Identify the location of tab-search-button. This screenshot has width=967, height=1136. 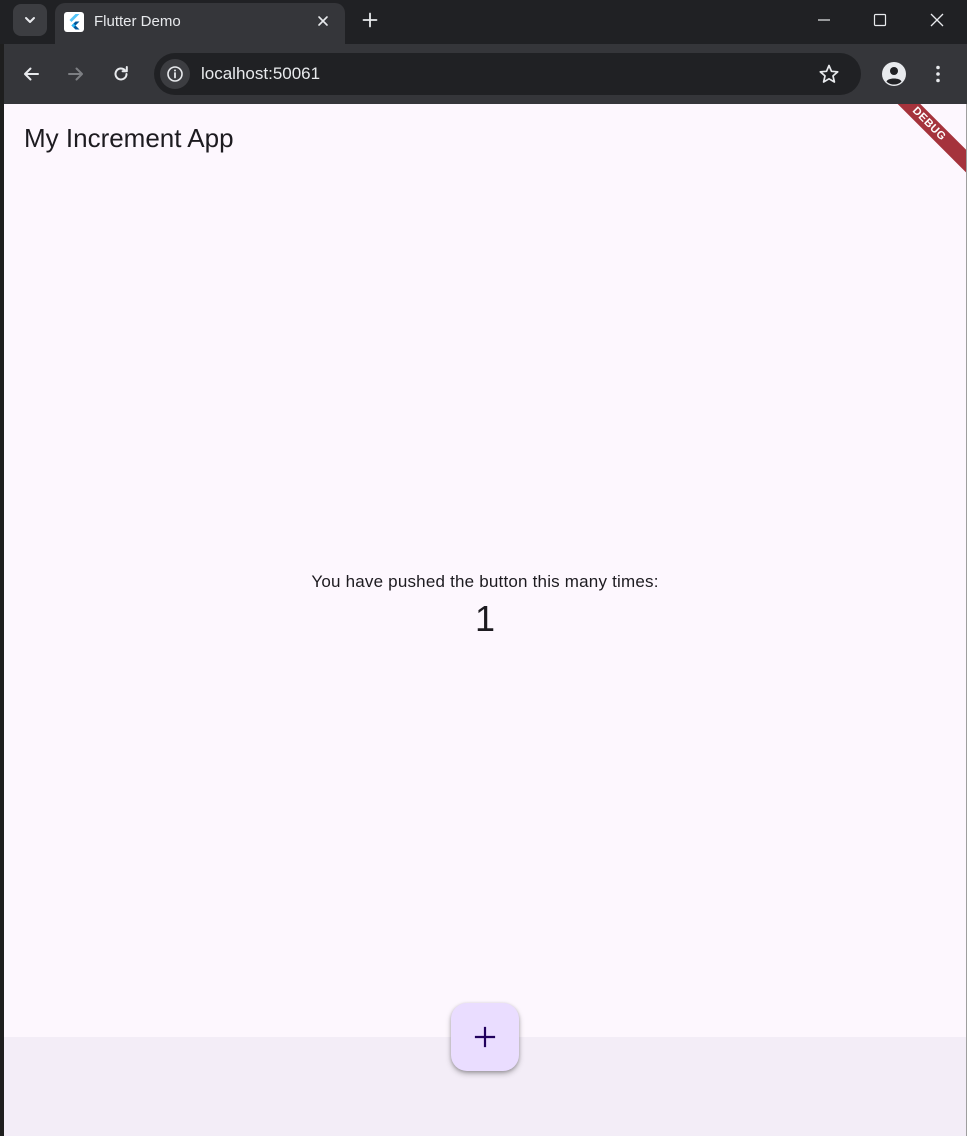
(30, 20).